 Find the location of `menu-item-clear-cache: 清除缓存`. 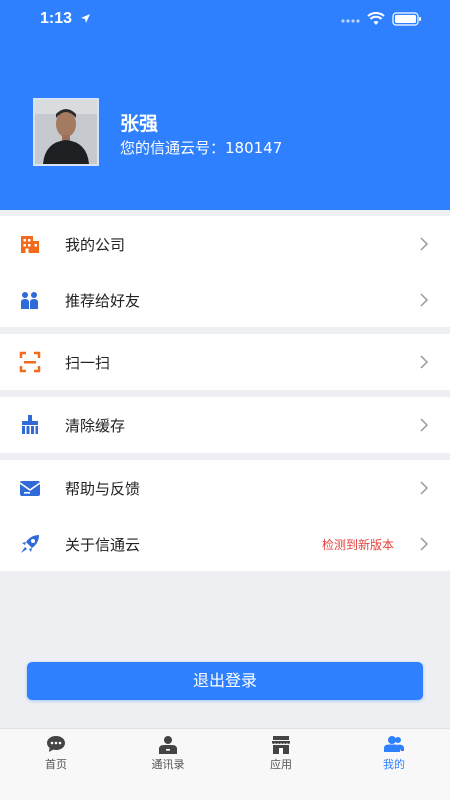

menu-item-clear-cache: 清除缓存 is located at coordinates (225, 425).